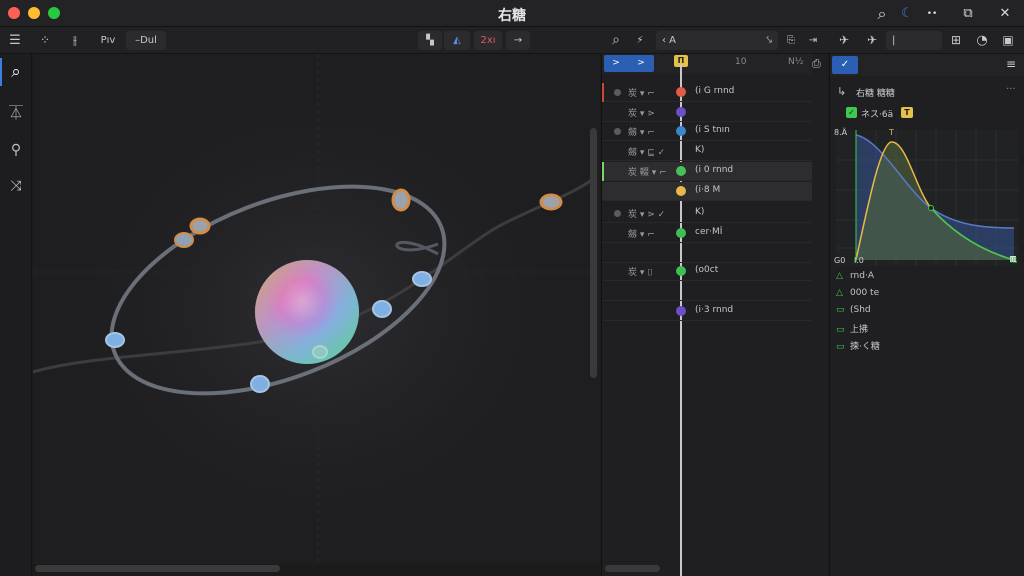  I want to click on track-controls: 炭 ▾ ⌐, so click(641, 92).